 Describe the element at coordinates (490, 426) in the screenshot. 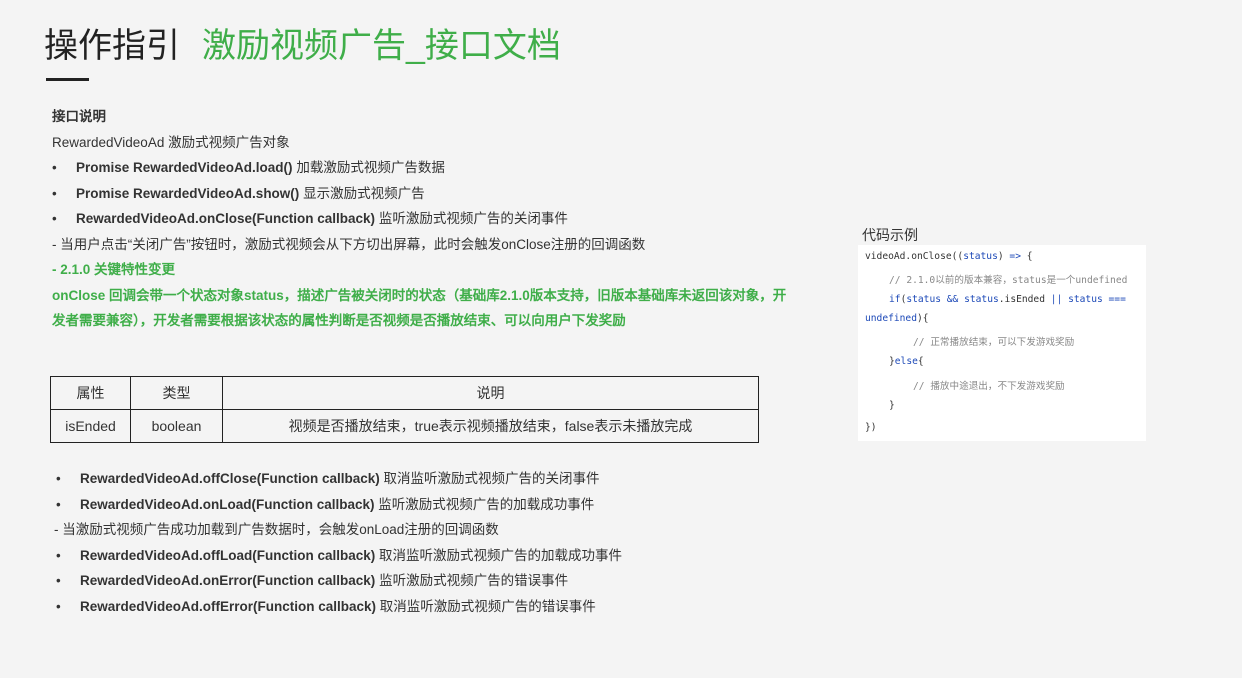

I see `table-cell: 视频是否播放结束，true表示视频播放结束，false表示未播放完成` at that location.